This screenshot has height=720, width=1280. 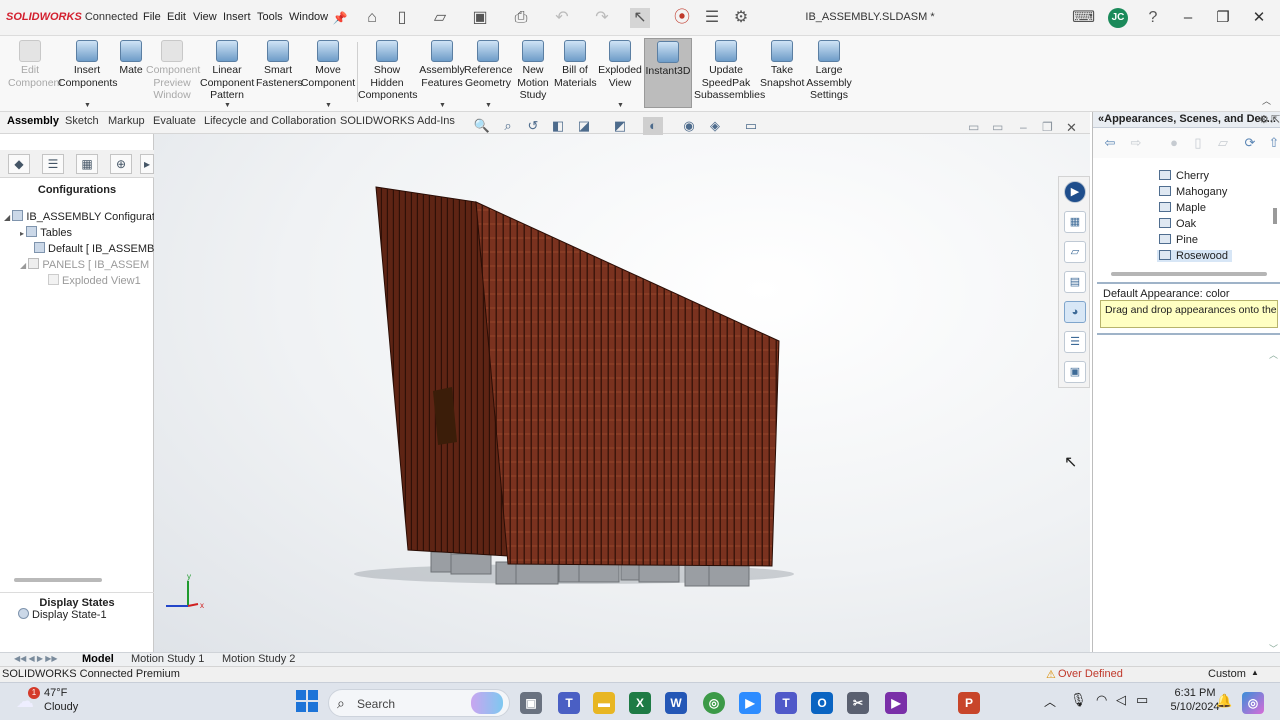 I want to click on solidworks-logo: SOLIDWORKS Connected, so click(x=72, y=17).